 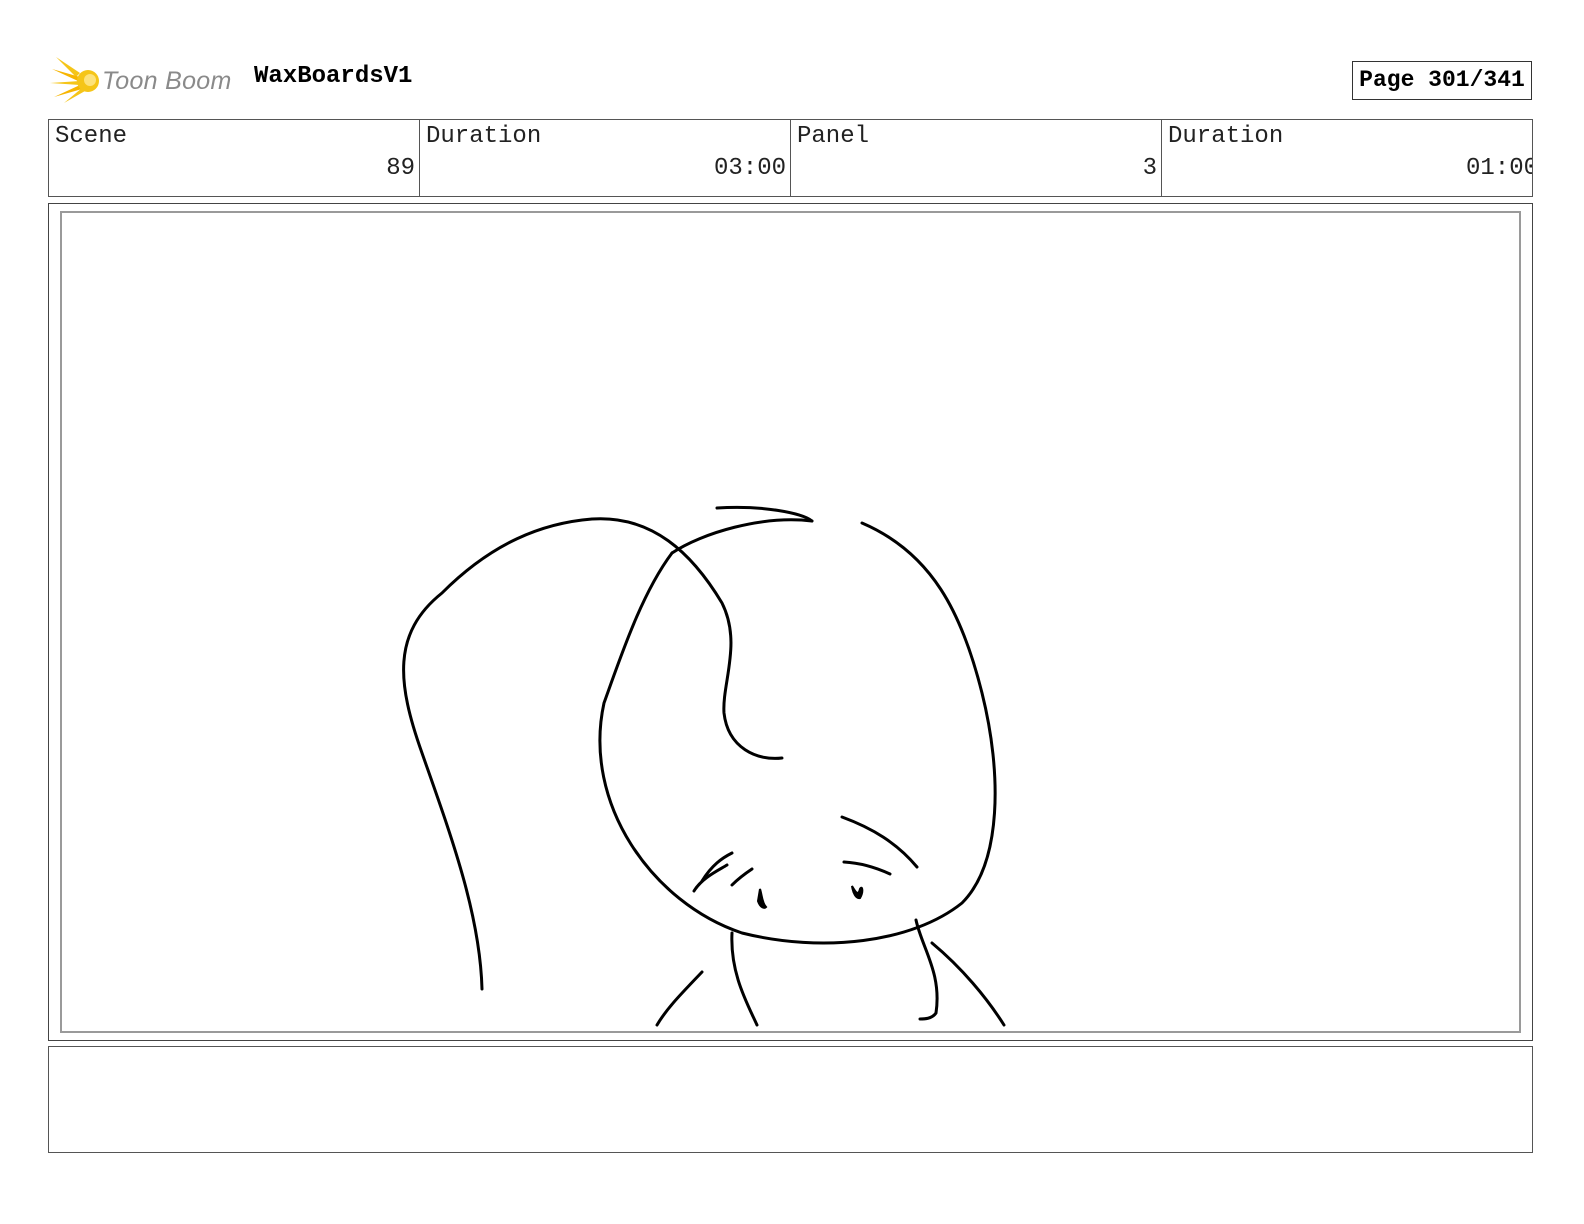 What do you see at coordinates (1149, 168) in the screenshot?
I see `panel-value: 3` at bounding box center [1149, 168].